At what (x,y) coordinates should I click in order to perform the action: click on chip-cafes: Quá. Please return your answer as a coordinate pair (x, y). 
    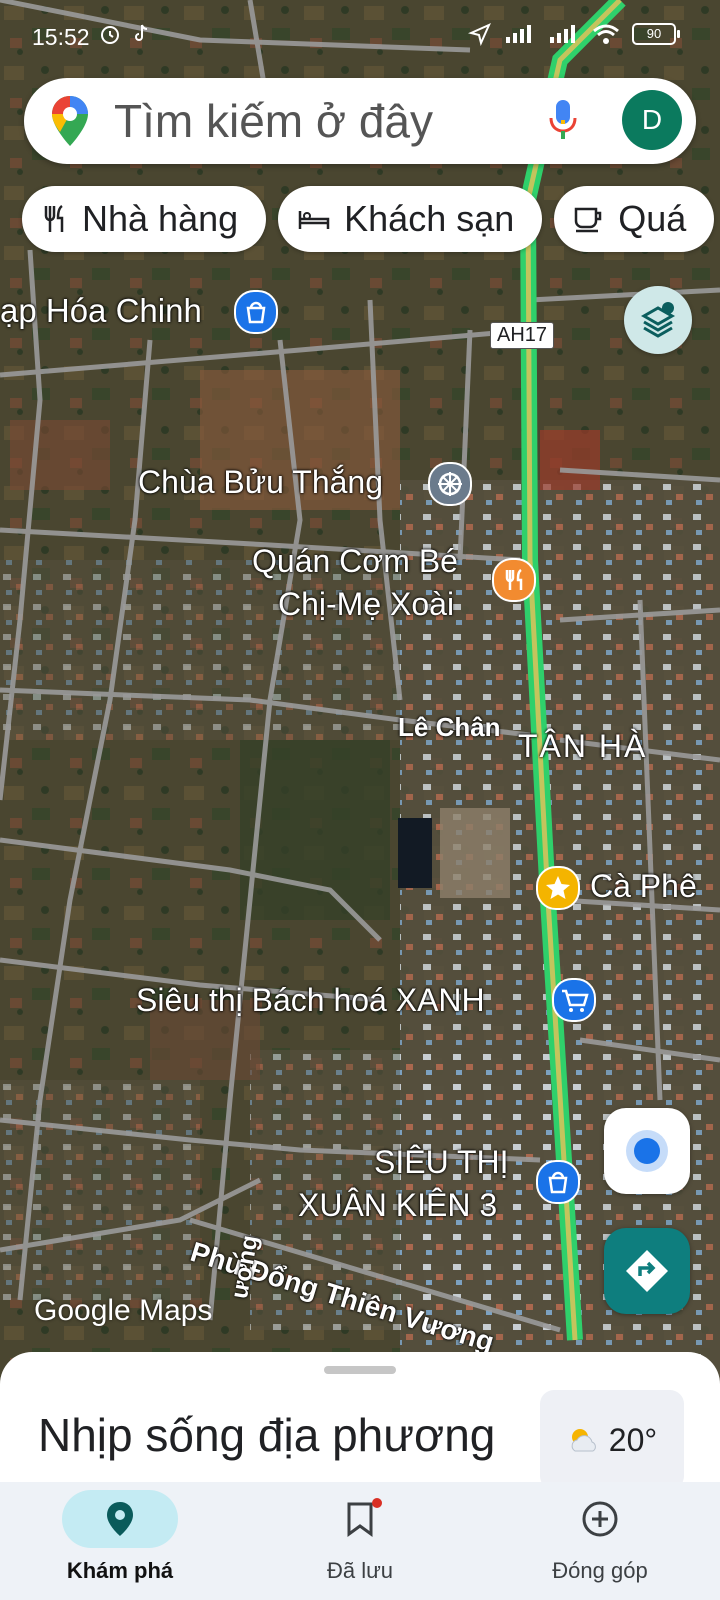
    Looking at the image, I should click on (634, 219).